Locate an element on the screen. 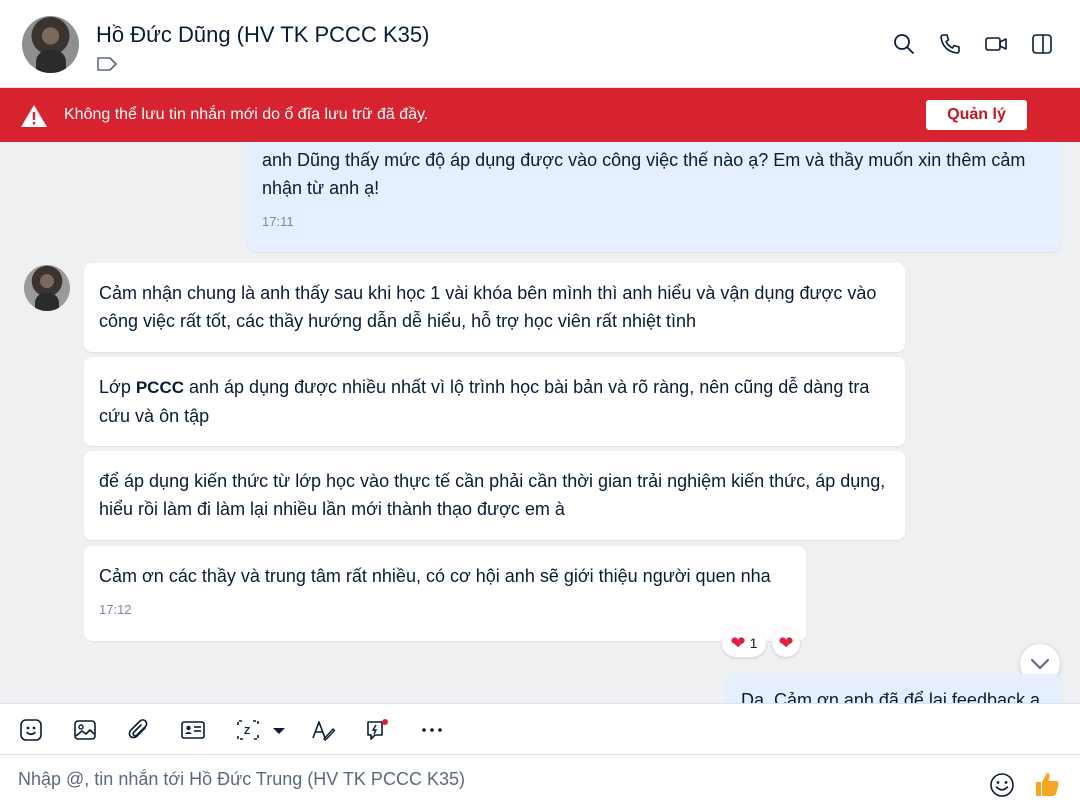 Image resolution: width=1080 pixels, height=803 pixels. reaction-count: 1 is located at coordinates (753, 643).